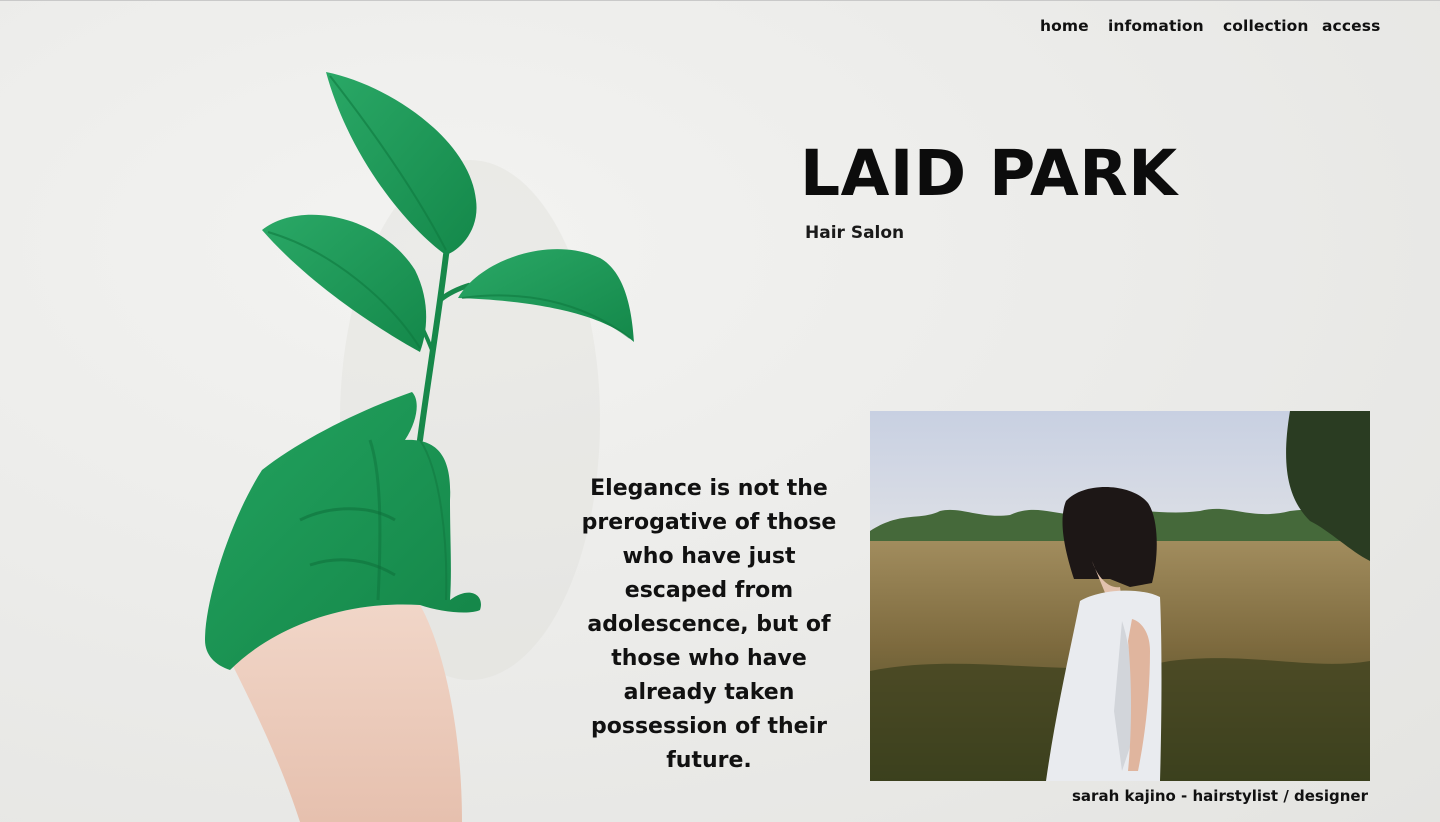 The height and width of the screenshot is (822, 1440). I want to click on brand-subtitle: Hair Salon, so click(855, 233).